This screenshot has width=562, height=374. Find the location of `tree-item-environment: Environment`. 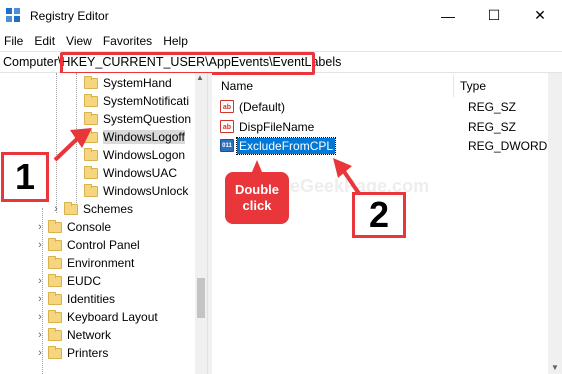

tree-item-environment: Environment is located at coordinates (84, 263).